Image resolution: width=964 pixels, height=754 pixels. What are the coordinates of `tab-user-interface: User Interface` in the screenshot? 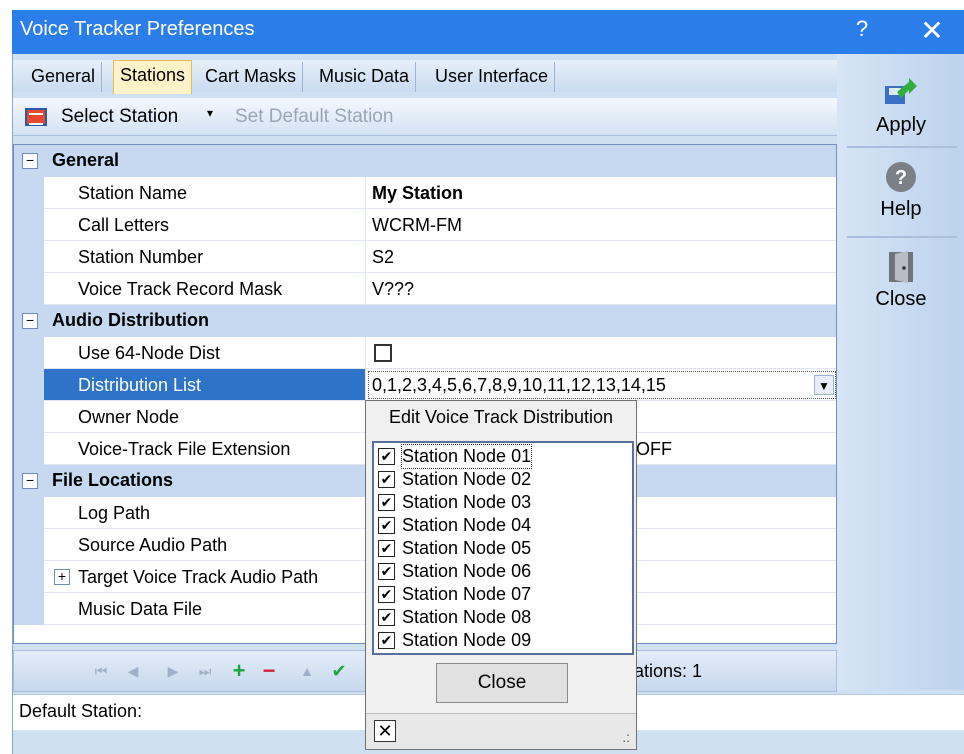 It's located at (492, 77).